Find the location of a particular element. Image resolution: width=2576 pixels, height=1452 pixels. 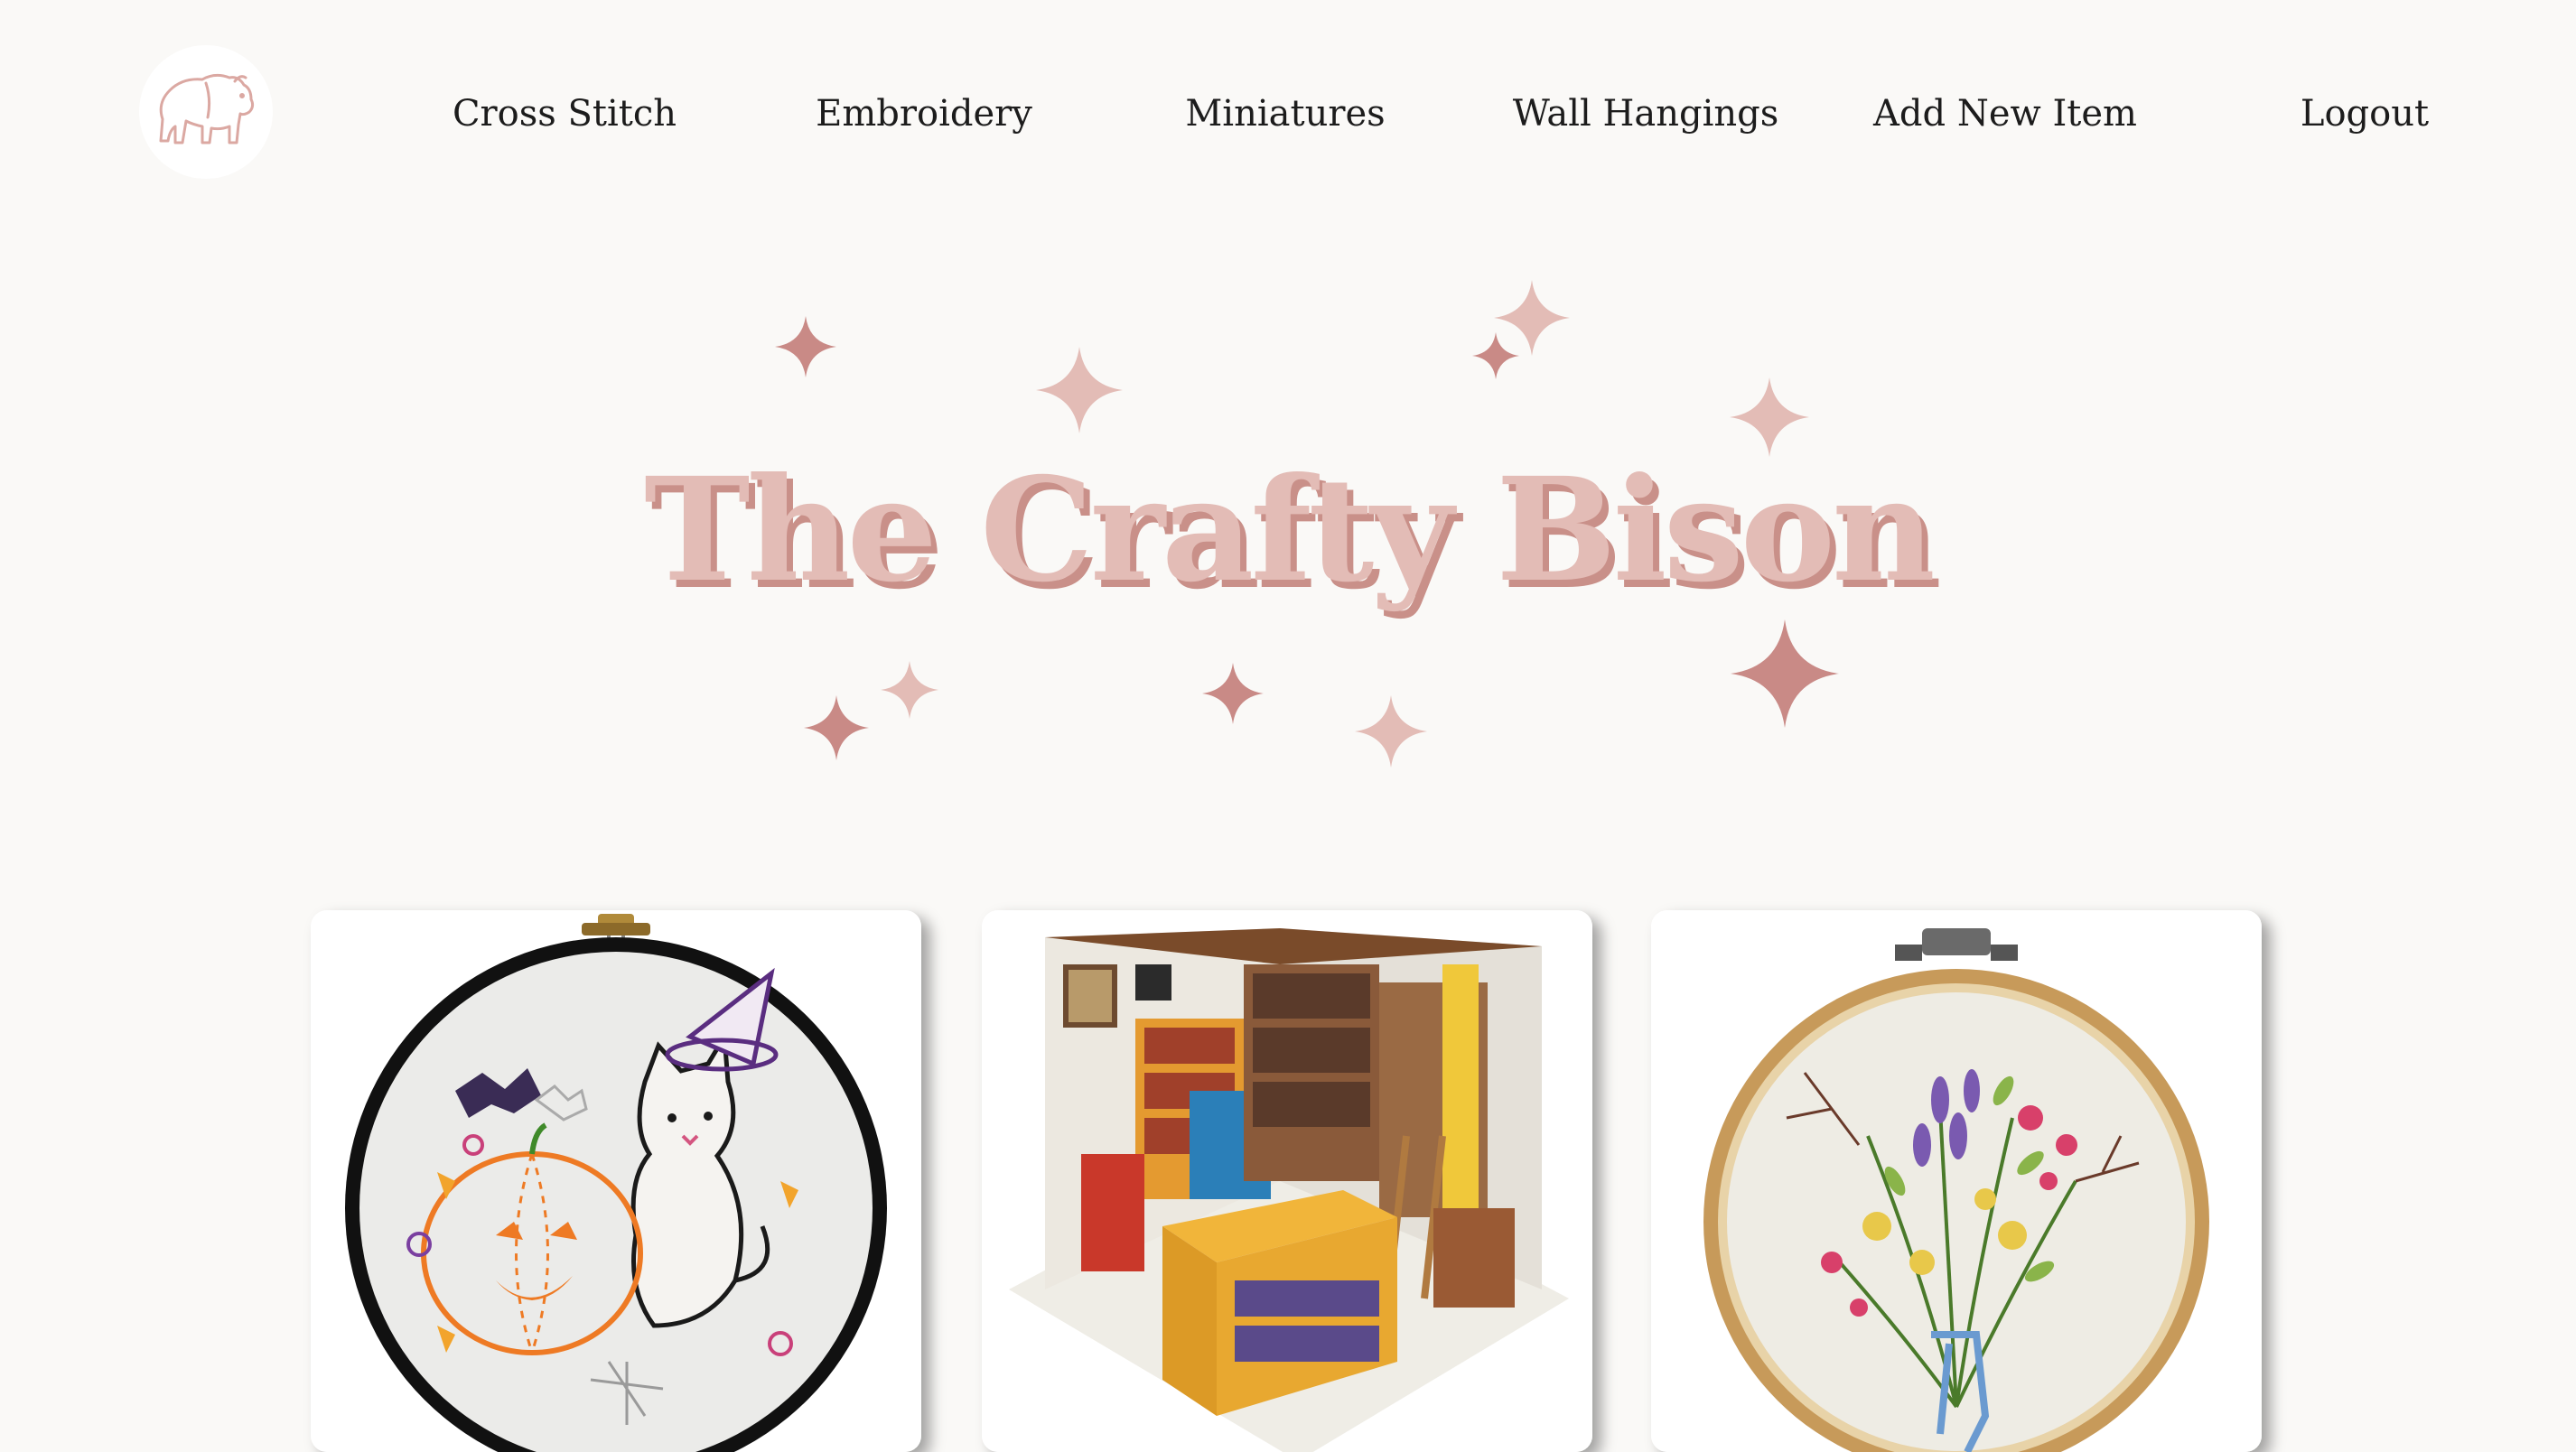

miniature-bookshop-image is located at coordinates (1287, 1181).